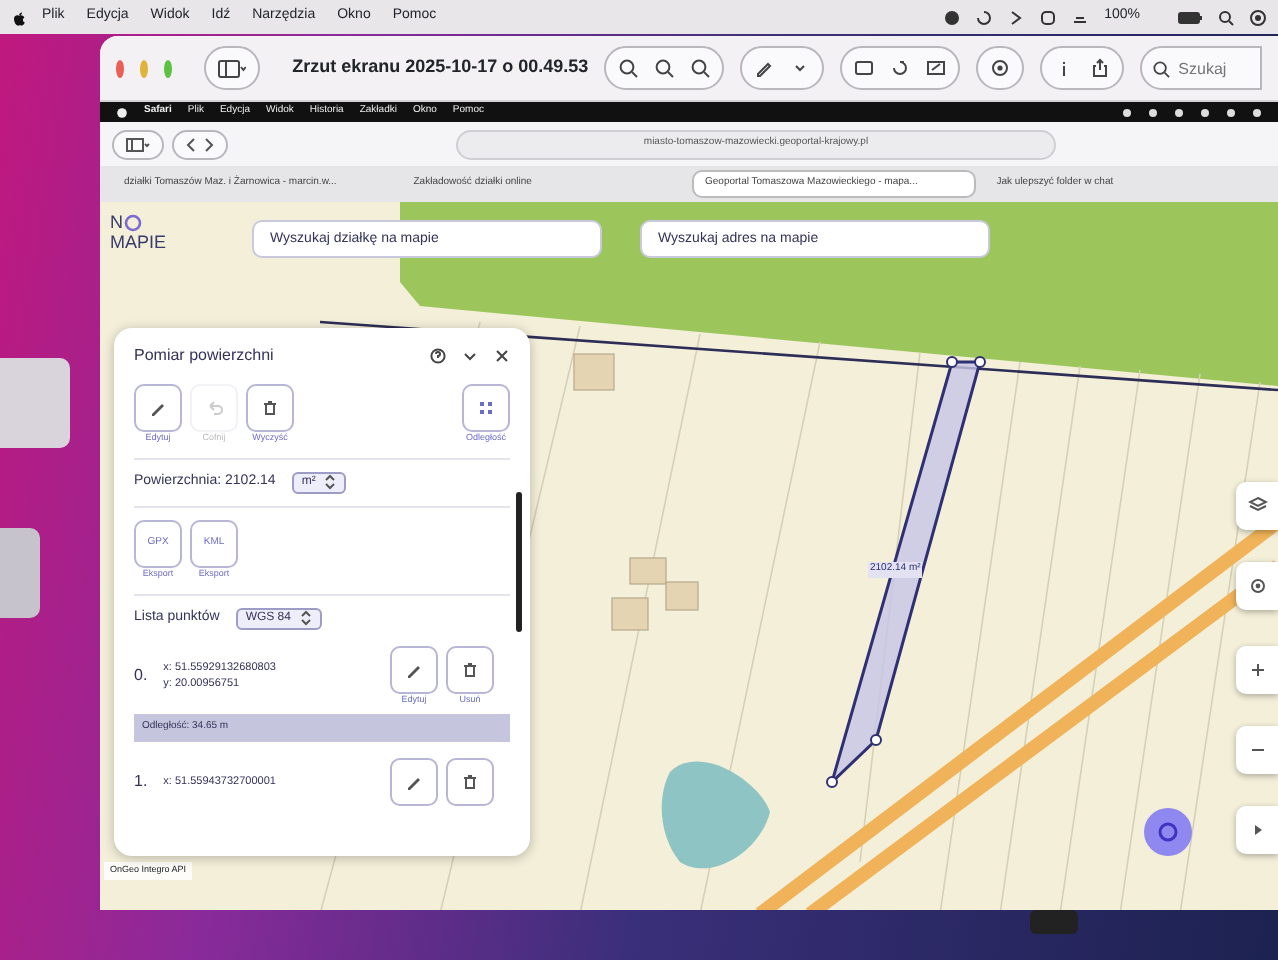  I want to click on pin-ring-icon, so click(132, 223).